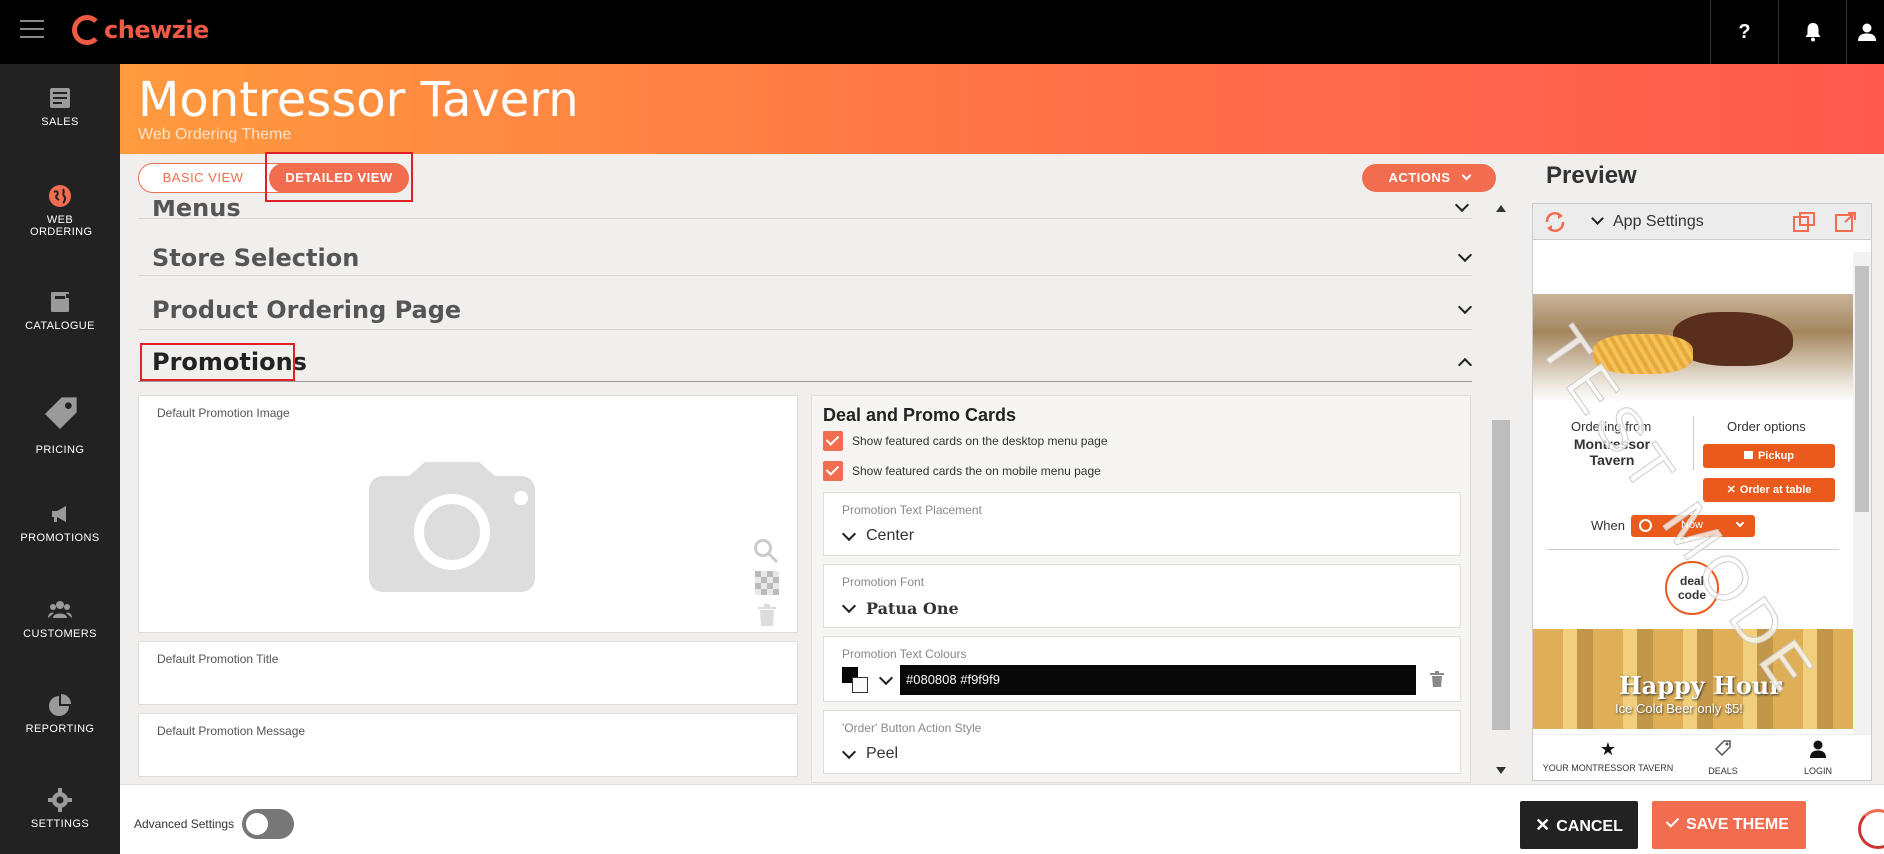  What do you see at coordinates (1871, 829) in the screenshot?
I see `help-widget-icon` at bounding box center [1871, 829].